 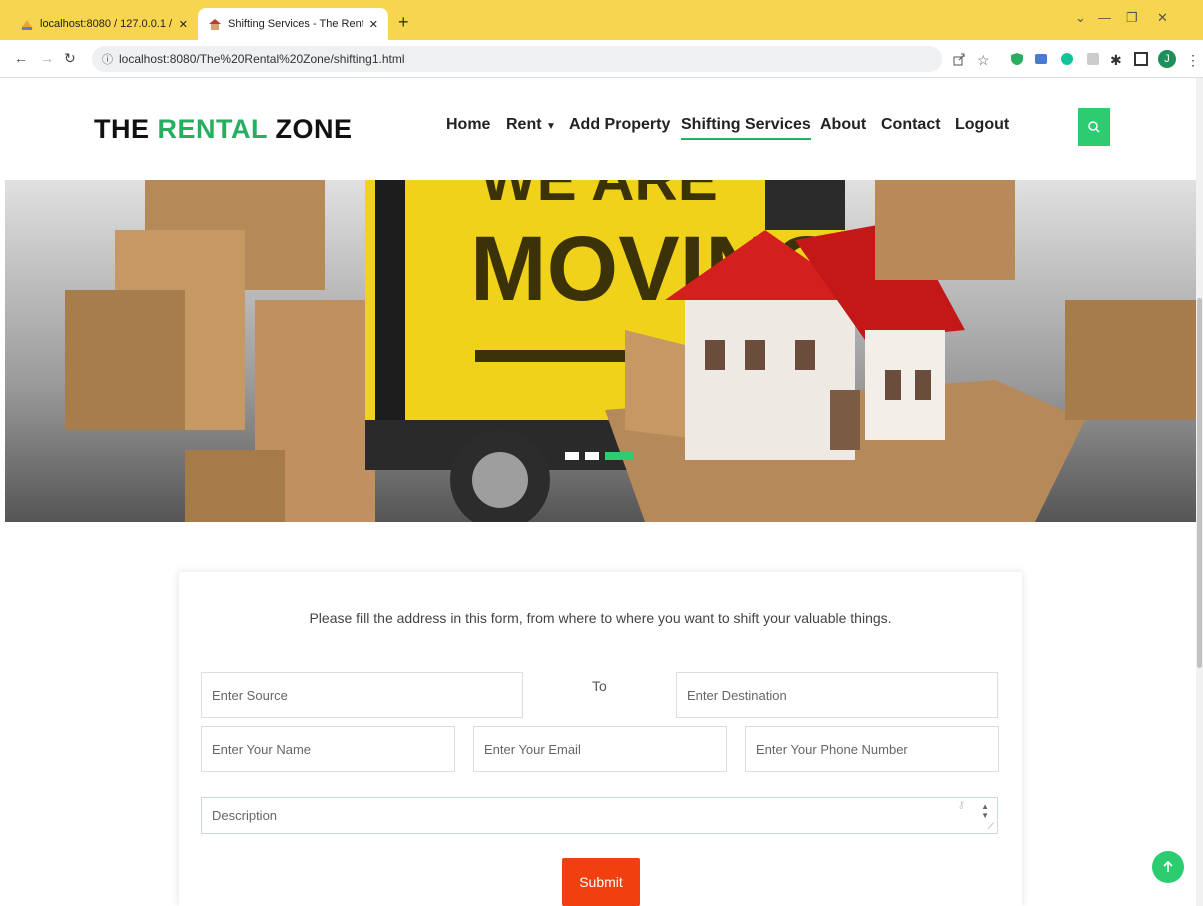 What do you see at coordinates (601, 882) in the screenshot?
I see `submit-button: Submit` at bounding box center [601, 882].